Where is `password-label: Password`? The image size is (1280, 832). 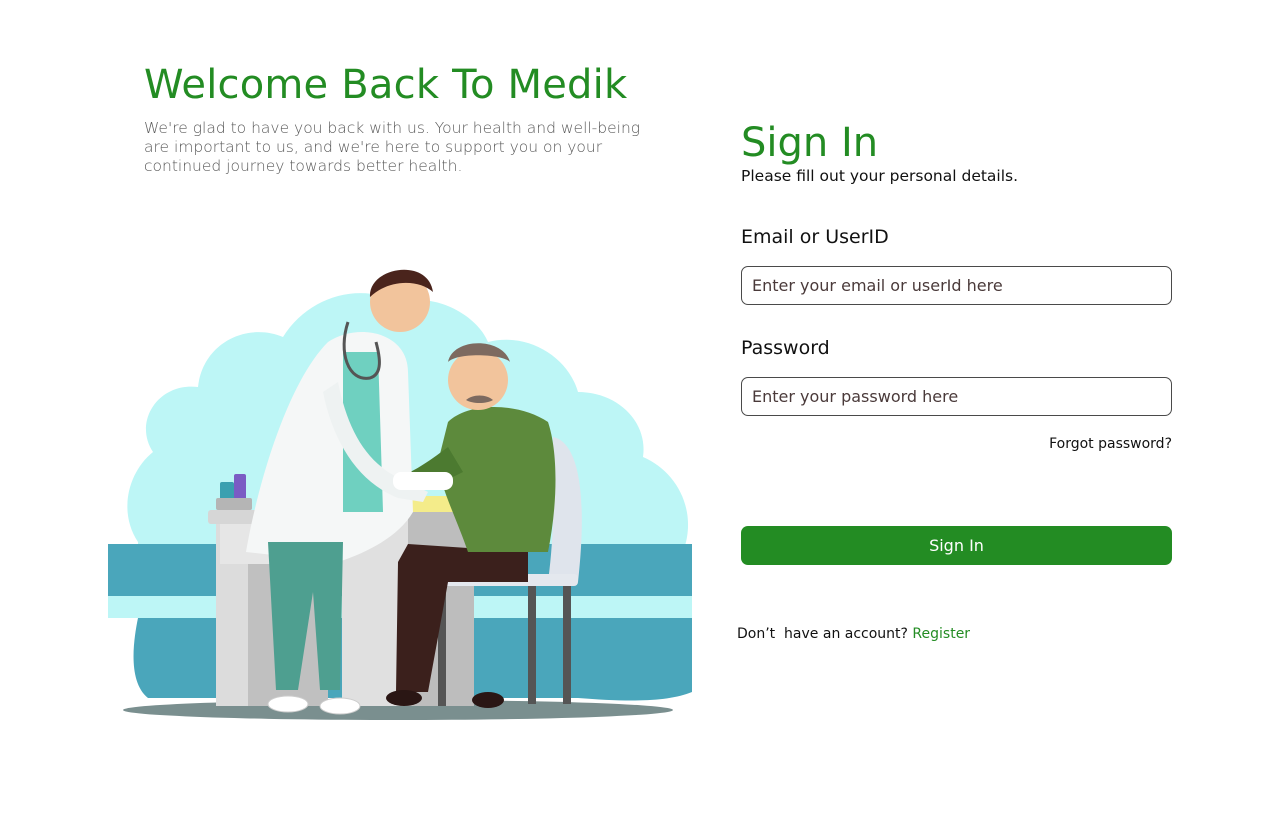
password-label: Password is located at coordinates (785, 348).